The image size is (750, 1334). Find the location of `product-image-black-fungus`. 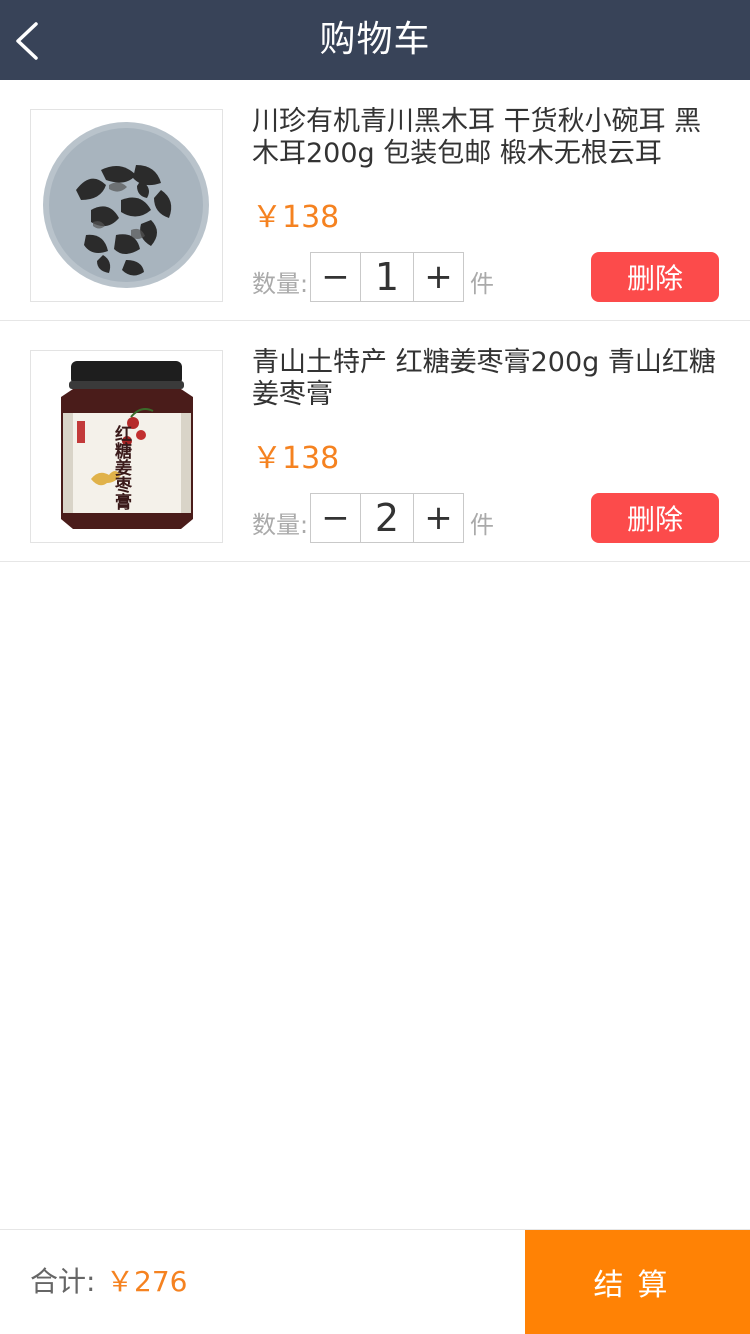

product-image-black-fungus is located at coordinates (126, 205).